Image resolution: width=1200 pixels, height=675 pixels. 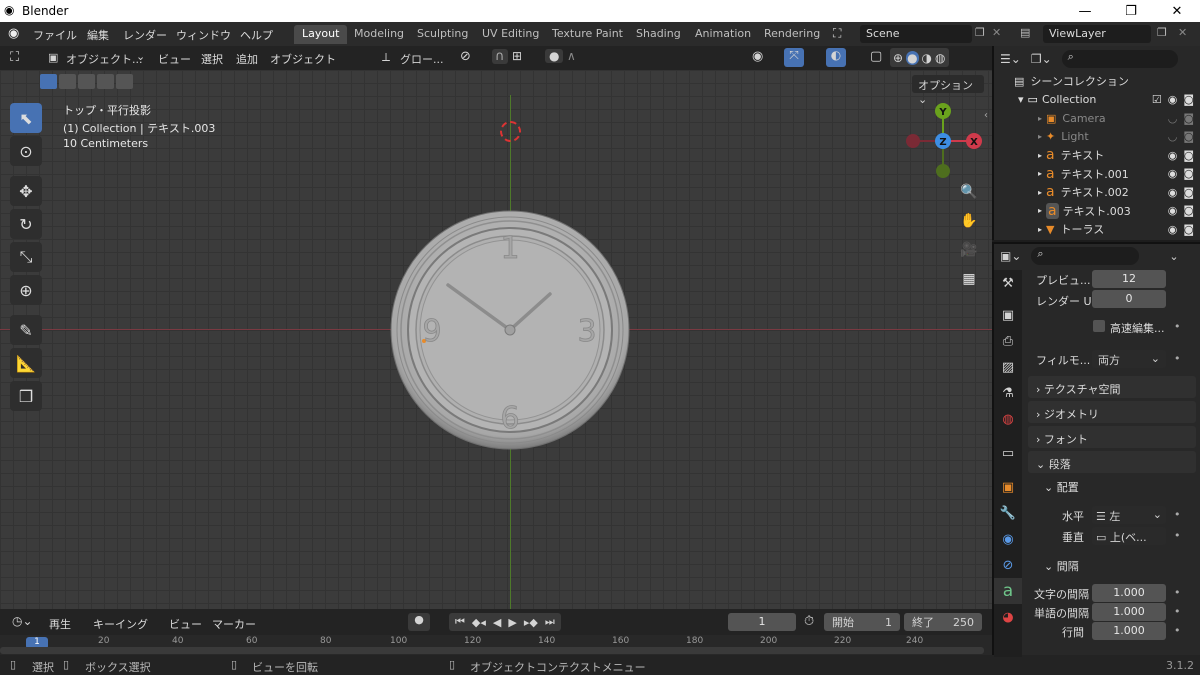 What do you see at coordinates (67, 81) in the screenshot?
I see `select-extend-icon` at bounding box center [67, 81].